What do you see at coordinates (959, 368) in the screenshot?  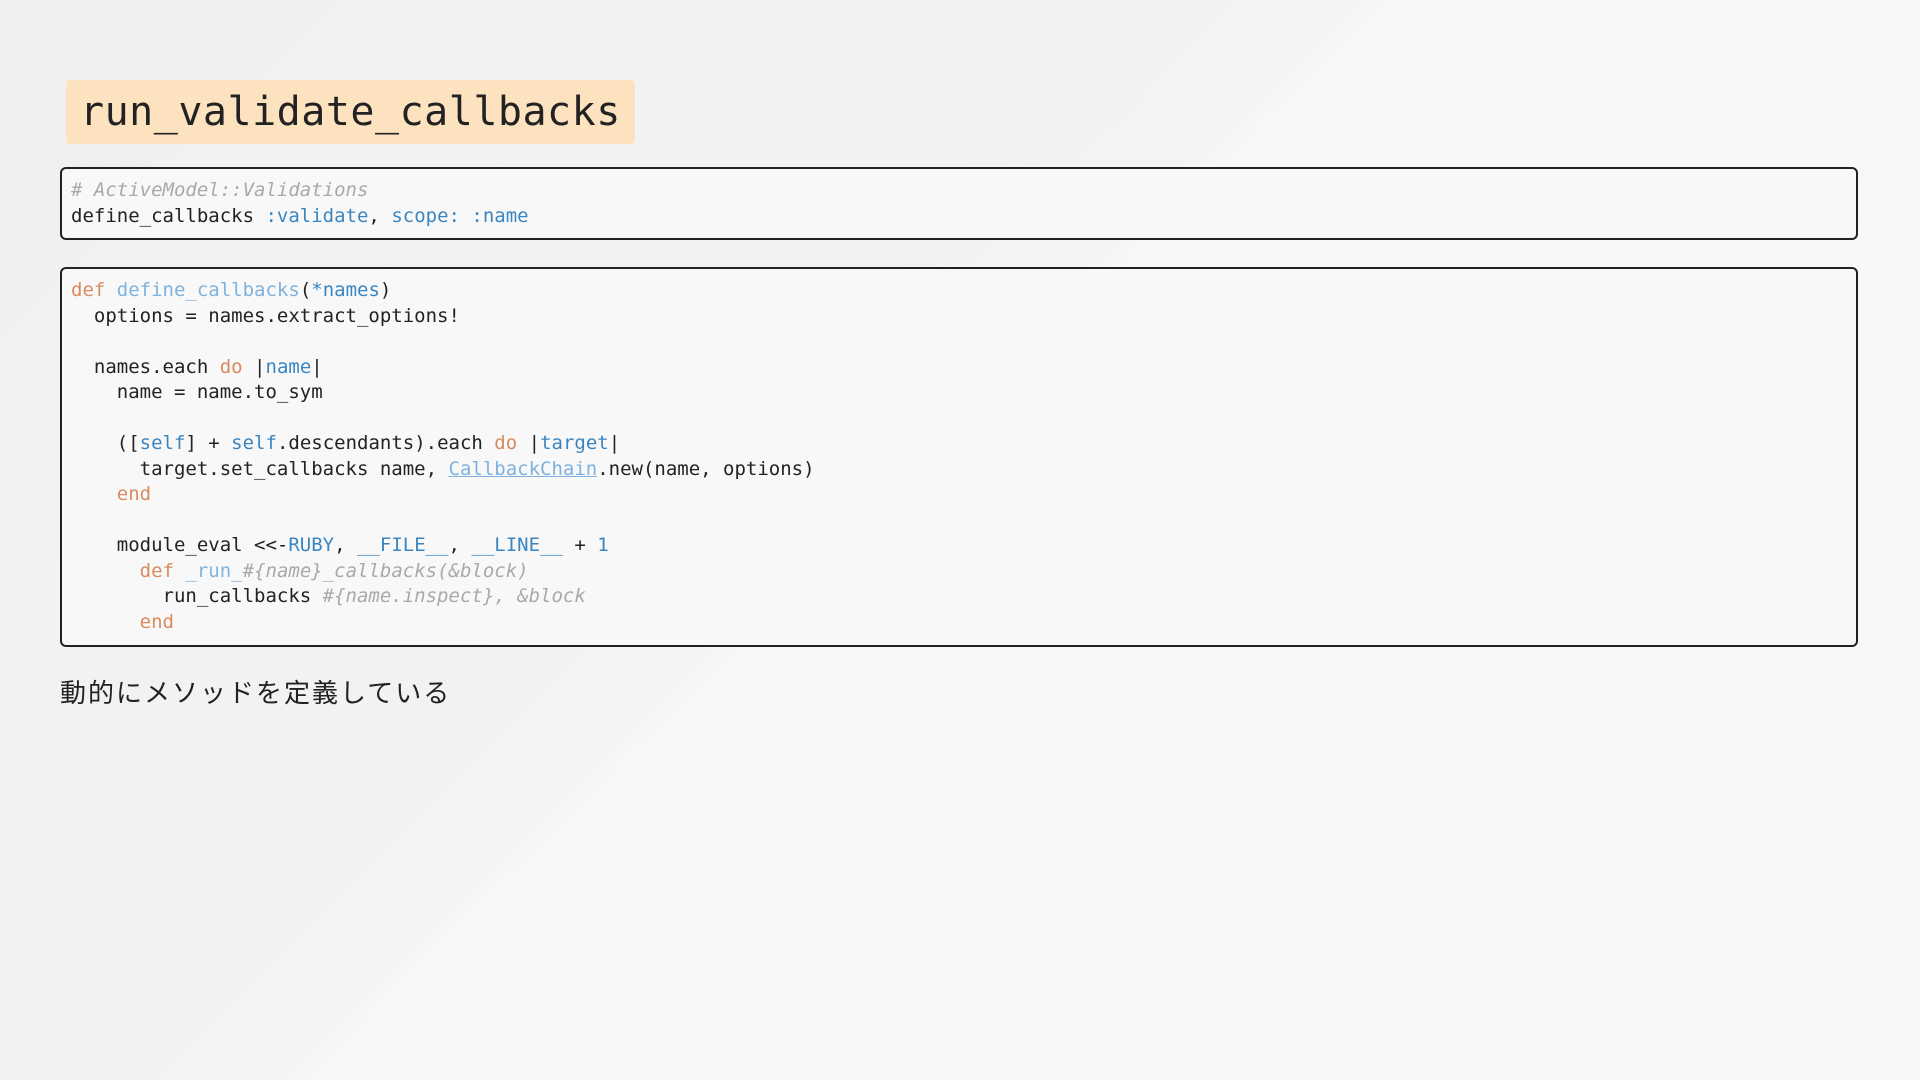 I see `code-line: names.each do |name|` at bounding box center [959, 368].